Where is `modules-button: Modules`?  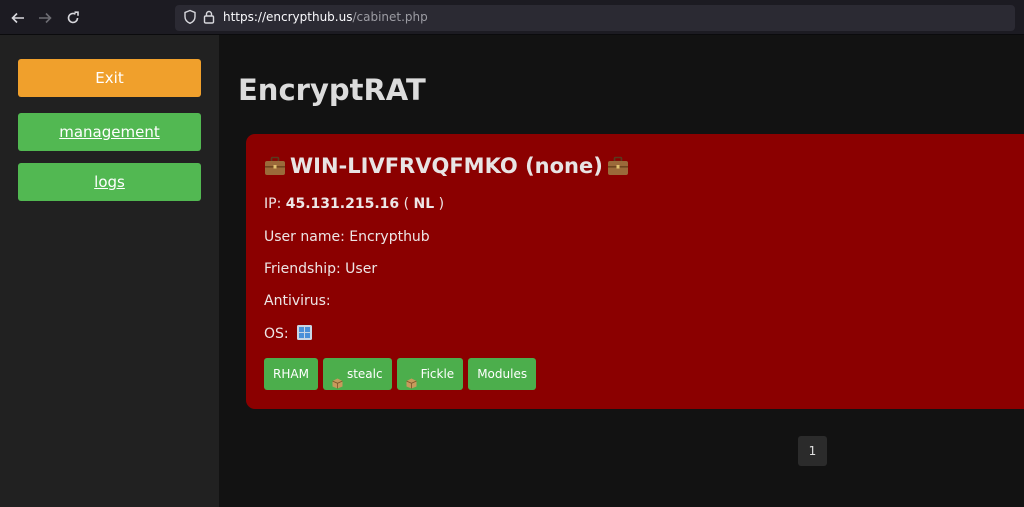 modules-button: Modules is located at coordinates (502, 374).